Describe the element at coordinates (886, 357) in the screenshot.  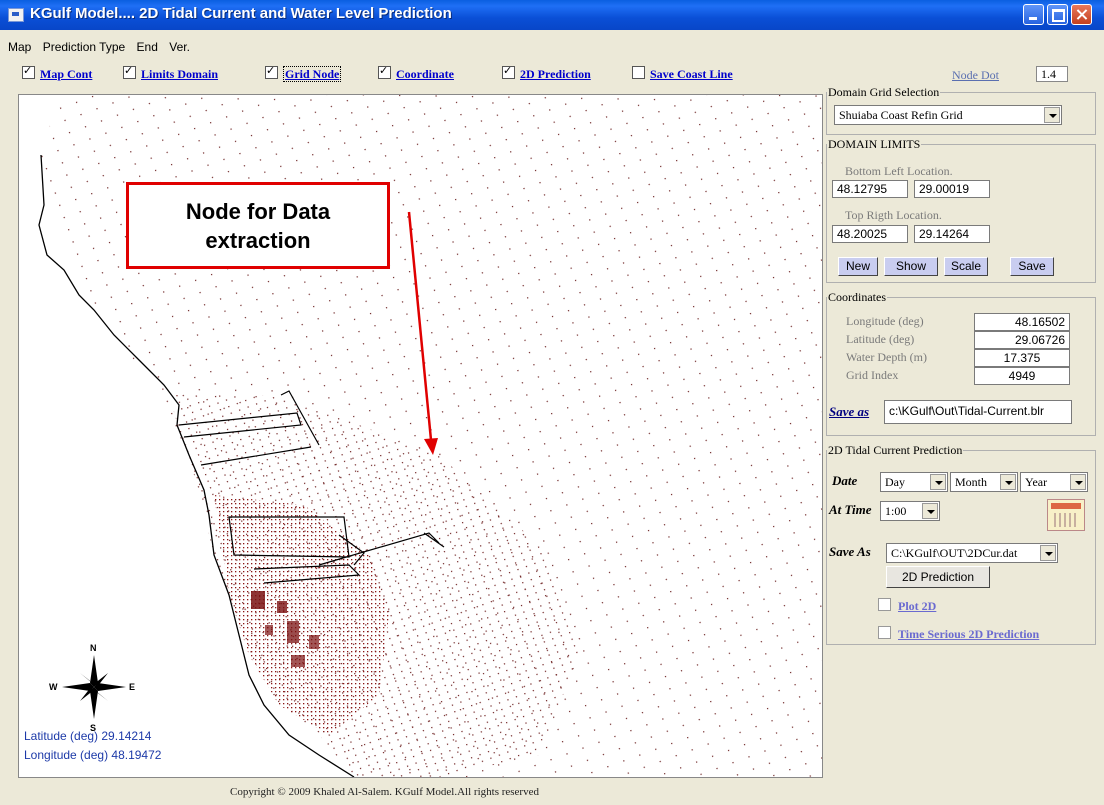
I see `depth-label: Water Depth (m)` at that location.